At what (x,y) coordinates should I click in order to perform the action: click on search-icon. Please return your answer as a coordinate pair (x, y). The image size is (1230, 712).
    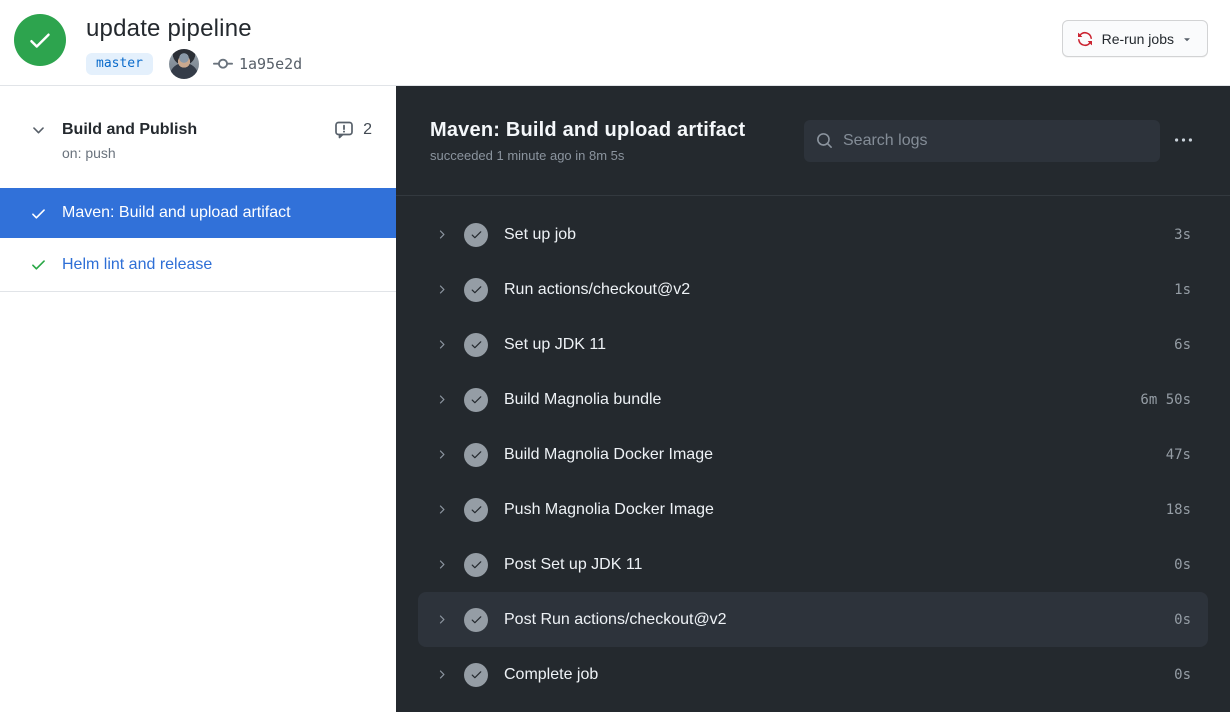
    Looking at the image, I should click on (824, 140).